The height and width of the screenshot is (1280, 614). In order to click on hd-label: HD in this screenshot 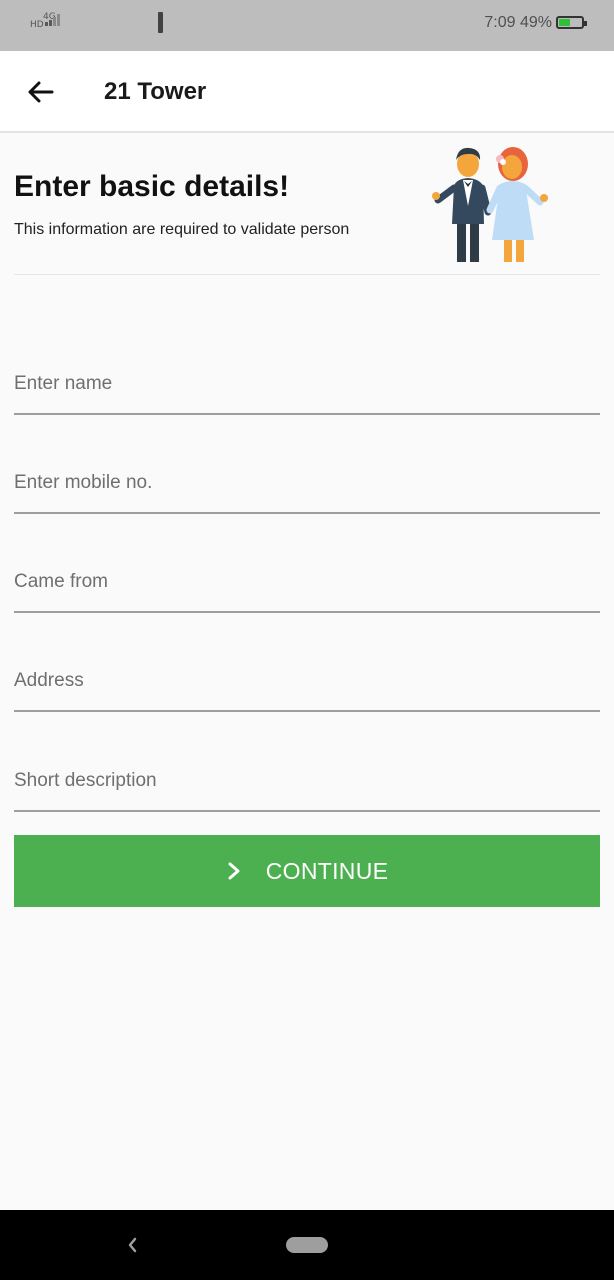, I will do `click(37, 25)`.